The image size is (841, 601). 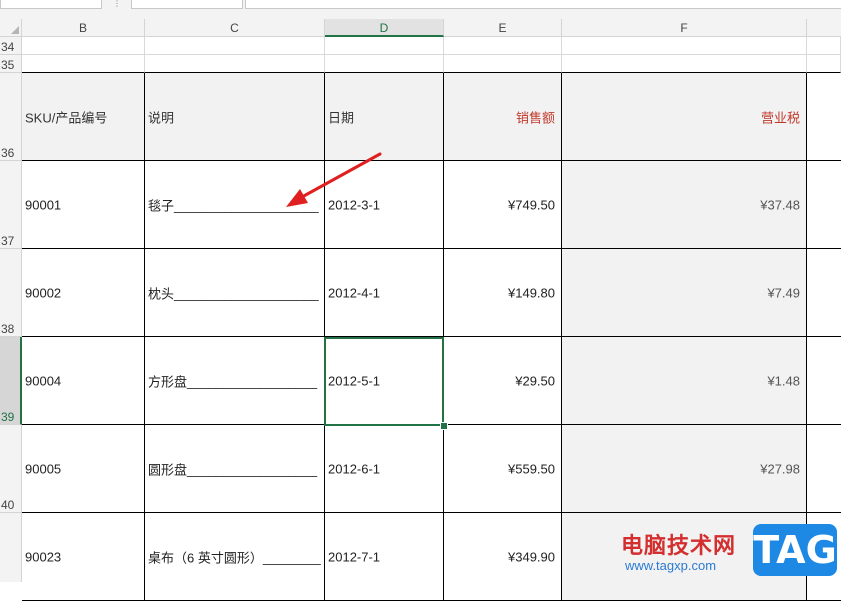 What do you see at coordinates (11, 381) in the screenshot?
I see `row-header-39: 39` at bounding box center [11, 381].